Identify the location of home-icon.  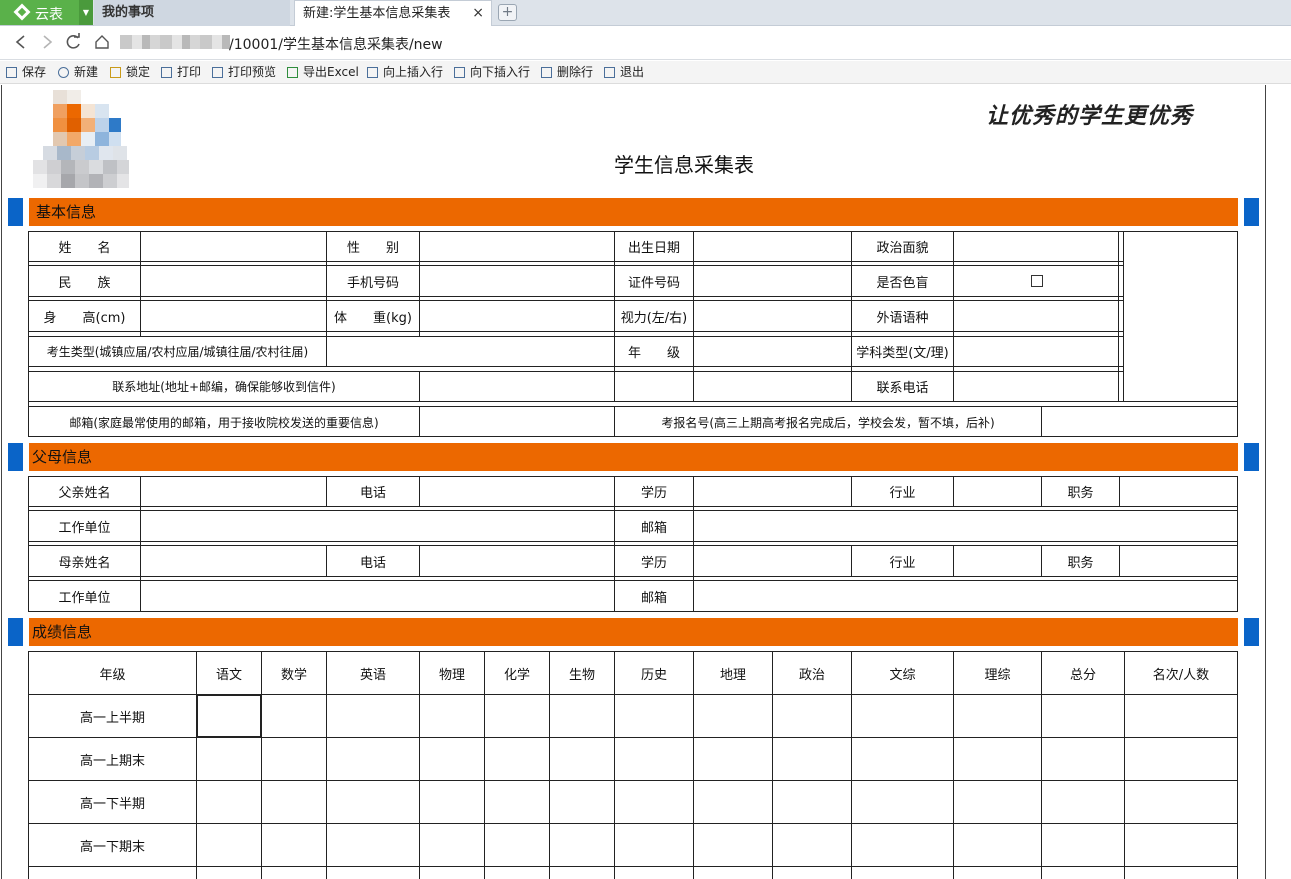
(102, 42).